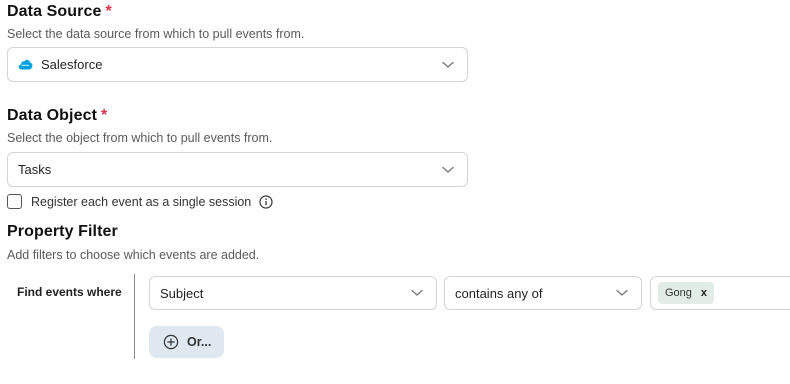 The image size is (790, 384). What do you see at coordinates (72, 64) in the screenshot?
I see `data-source-value: Salesforce` at bounding box center [72, 64].